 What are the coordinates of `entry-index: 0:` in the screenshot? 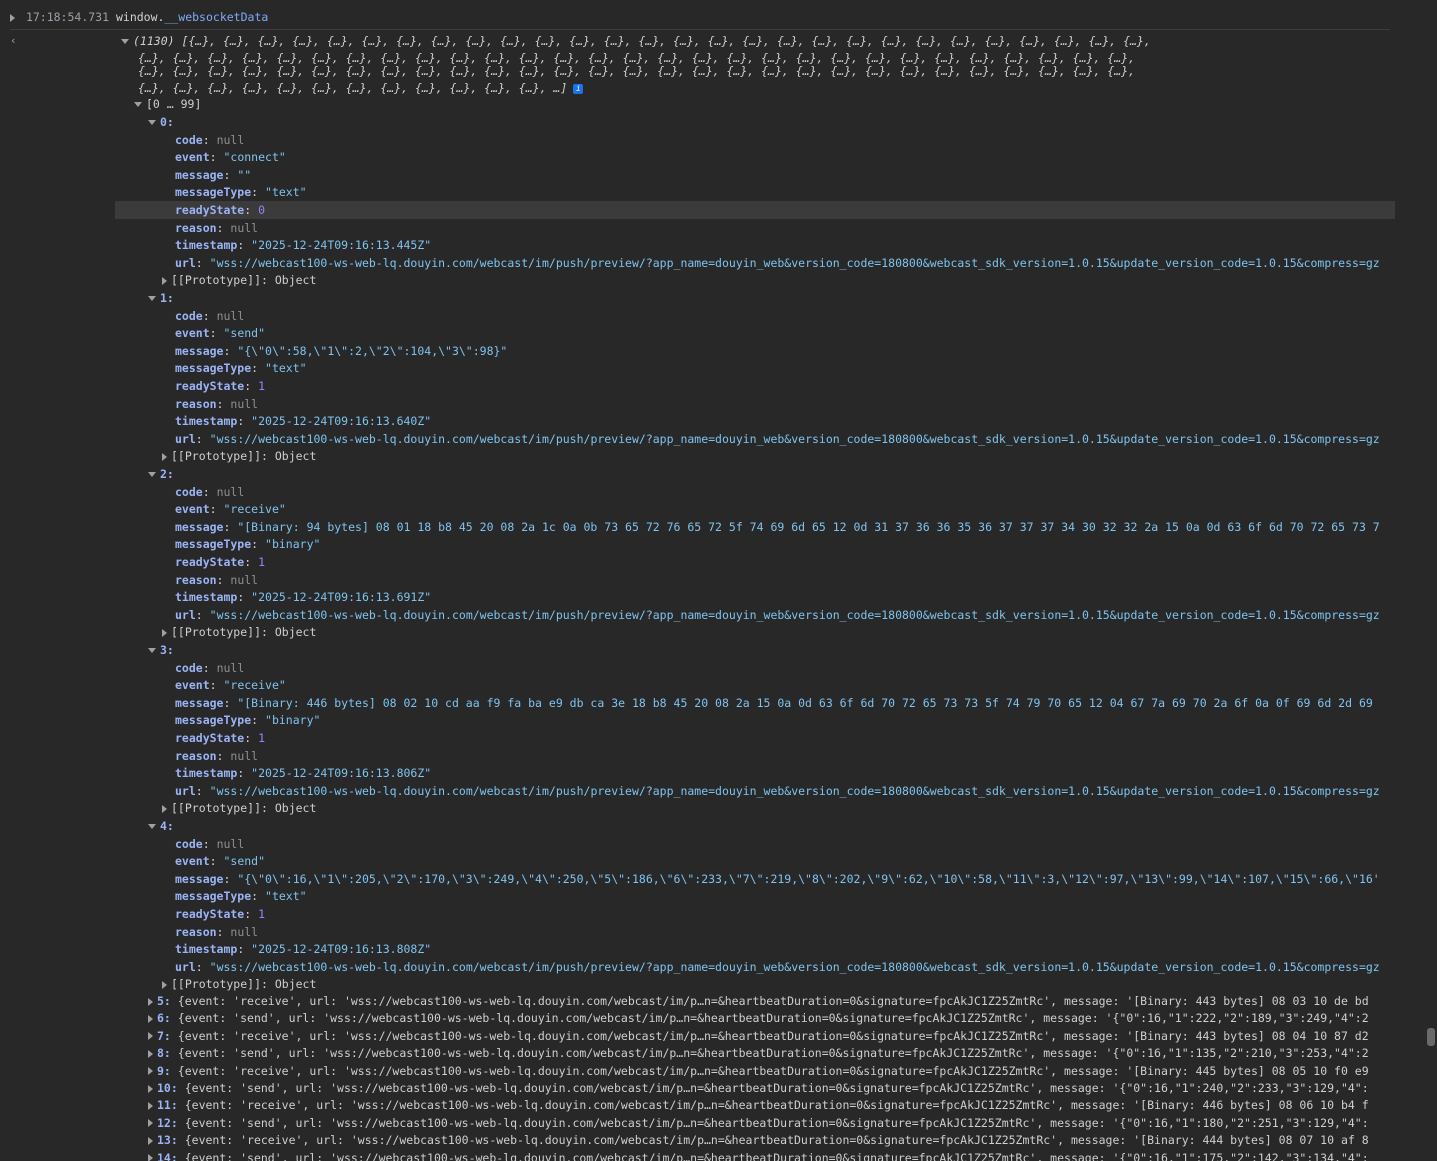 It's located at (161, 122).